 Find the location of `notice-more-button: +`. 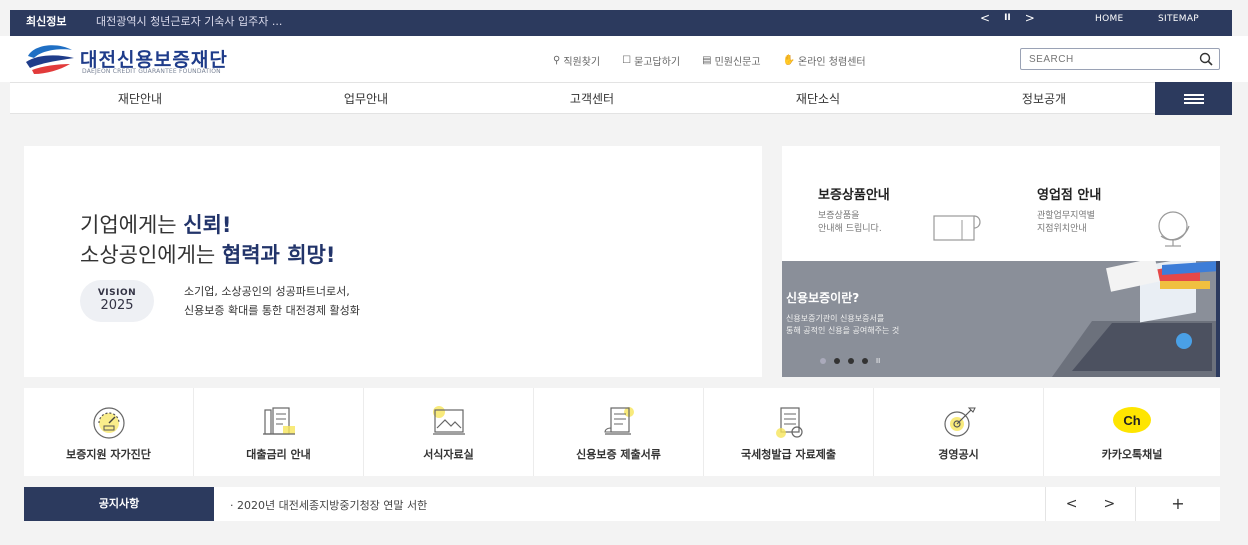

notice-more-button: + is located at coordinates (1177, 504).